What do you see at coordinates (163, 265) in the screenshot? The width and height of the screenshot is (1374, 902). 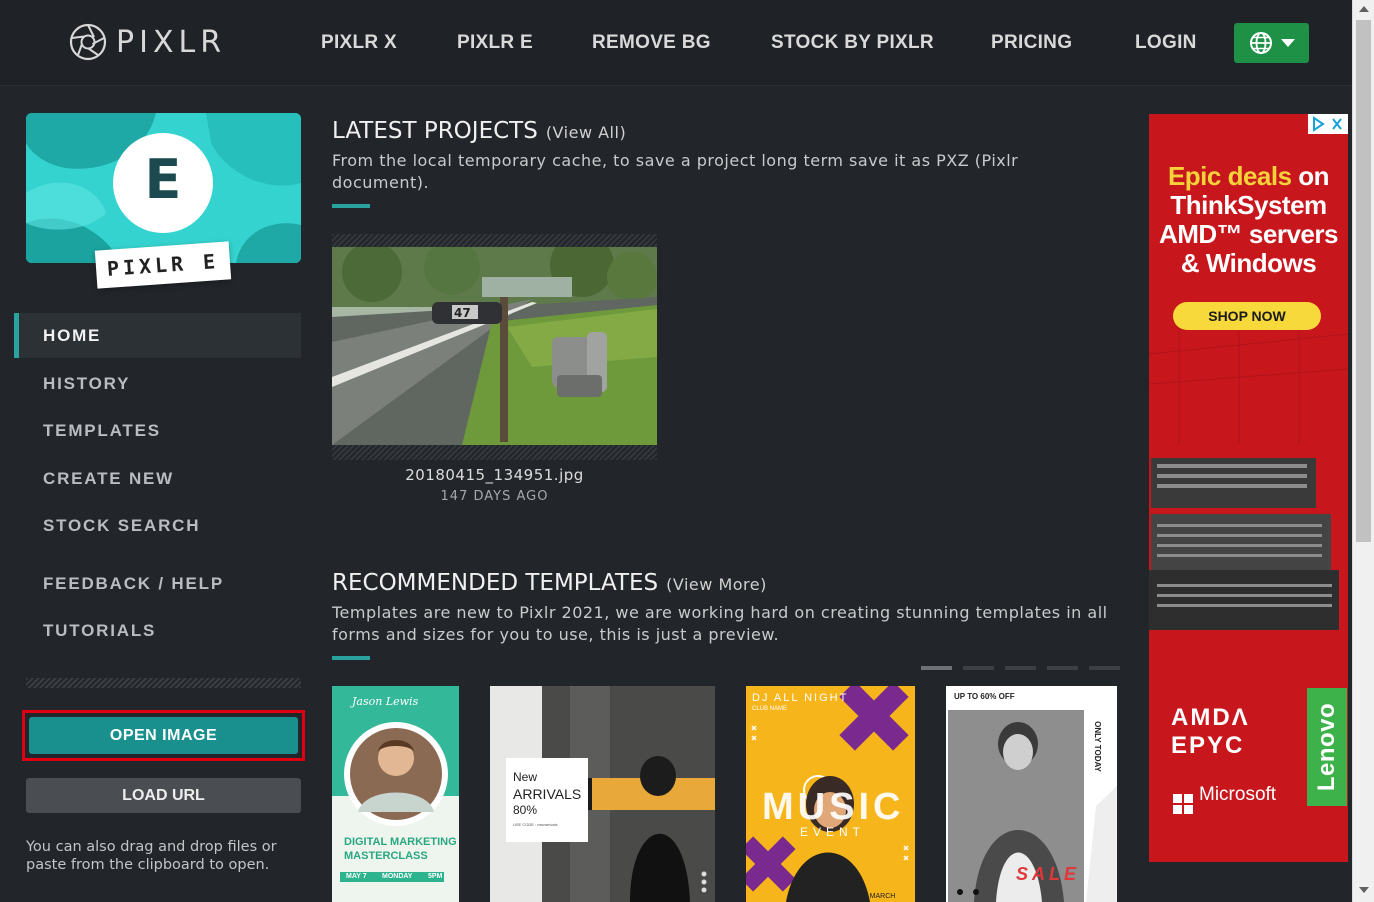 I see `app-name-tag: PIXLR E` at bounding box center [163, 265].